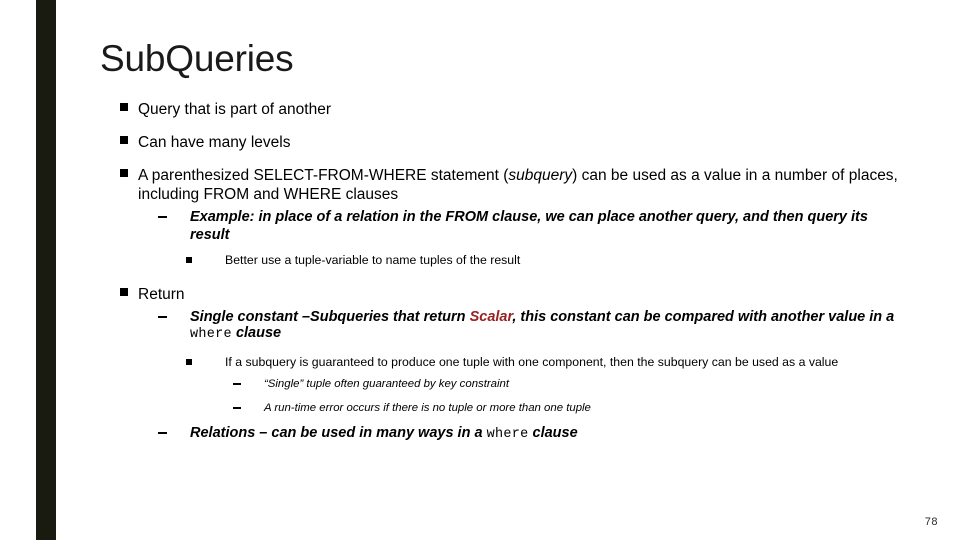  Describe the element at coordinates (256, 332) in the screenshot. I see `bullet-text-part3: clause` at that location.